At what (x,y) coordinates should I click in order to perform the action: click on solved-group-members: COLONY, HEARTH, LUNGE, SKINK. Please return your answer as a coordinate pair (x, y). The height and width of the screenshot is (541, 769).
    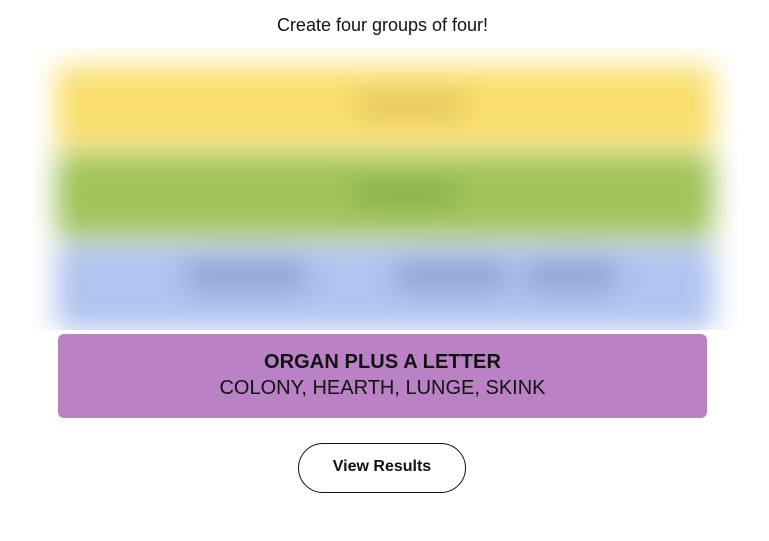
    Looking at the image, I should click on (382, 388).